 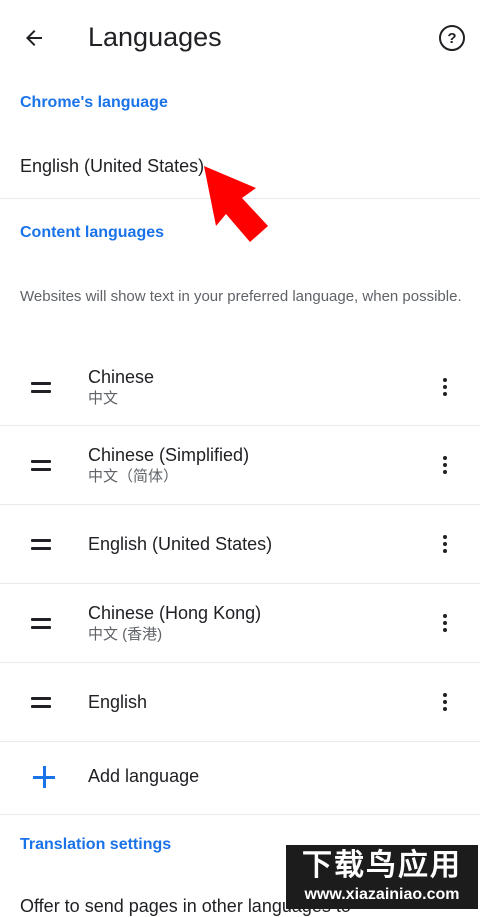 I want to click on section-header-translation-settings: Translation settings, so click(x=96, y=844).